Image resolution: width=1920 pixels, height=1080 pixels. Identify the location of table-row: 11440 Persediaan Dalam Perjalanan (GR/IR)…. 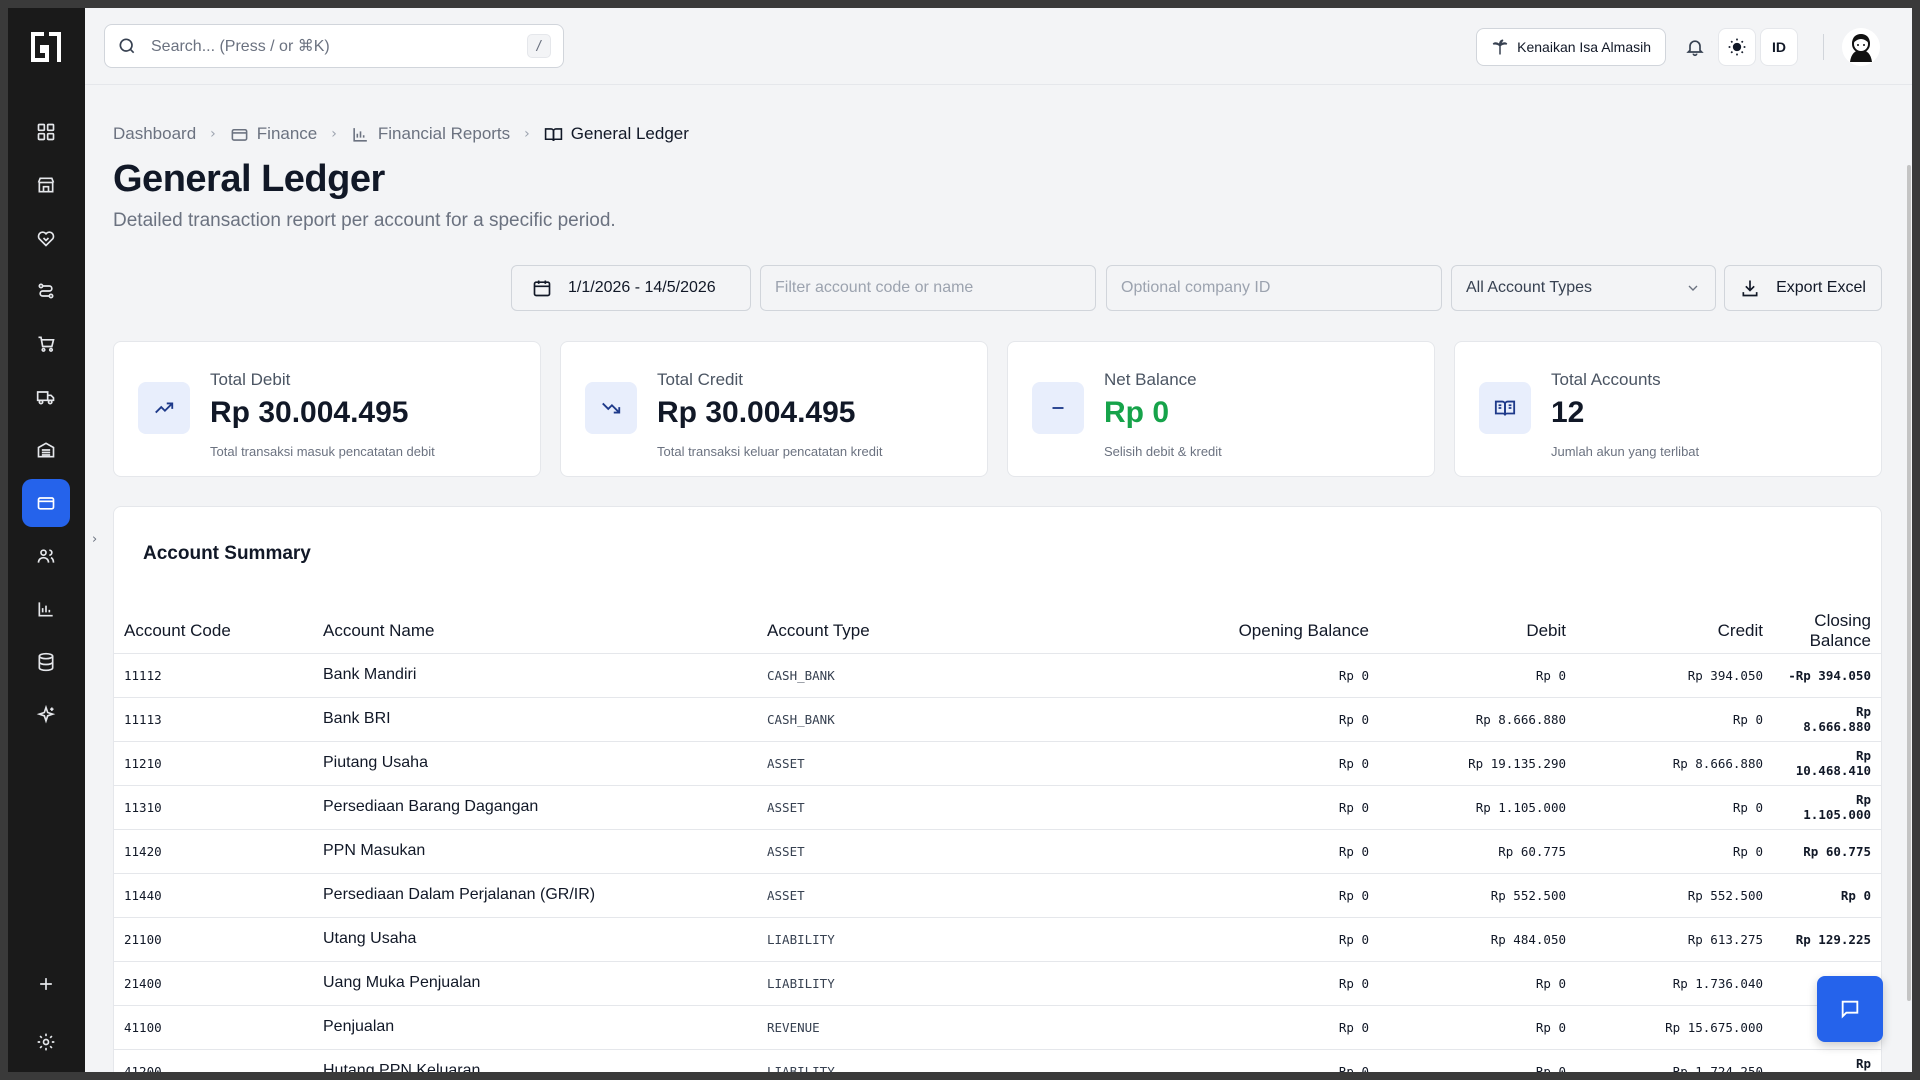
(997, 895).